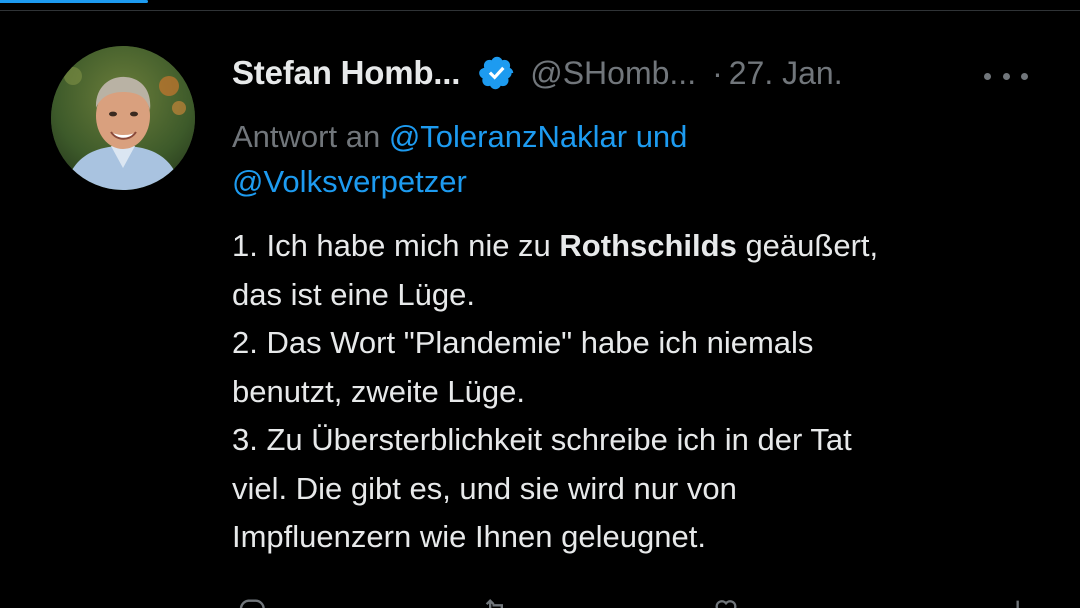 The image size is (1080, 608). What do you see at coordinates (74, 1) in the screenshot?
I see `active-tab-indicator` at bounding box center [74, 1].